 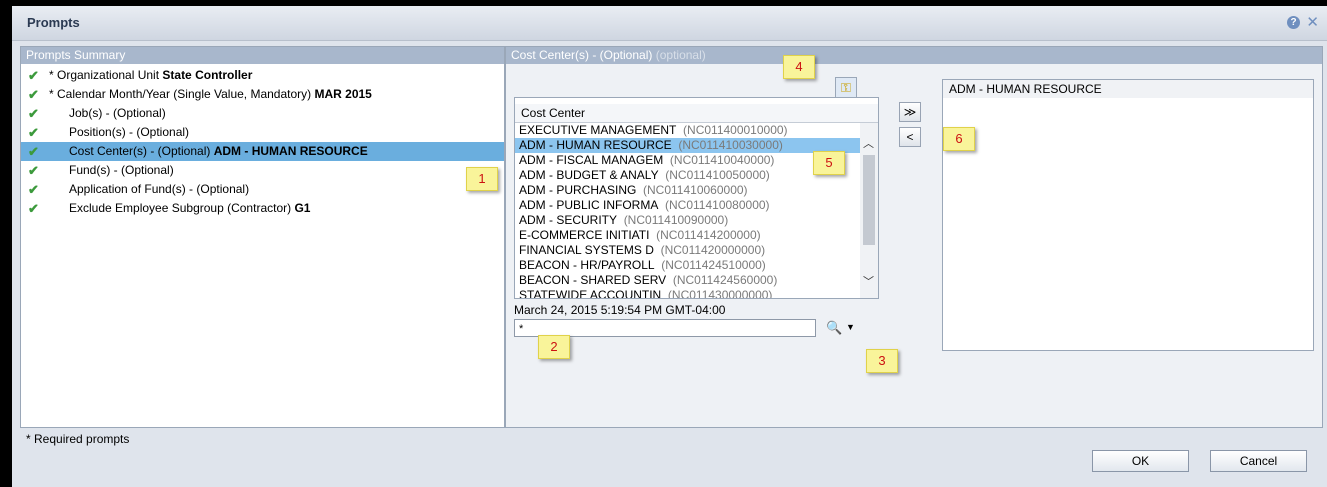 What do you see at coordinates (959, 139) in the screenshot?
I see `callout-6: 6` at bounding box center [959, 139].